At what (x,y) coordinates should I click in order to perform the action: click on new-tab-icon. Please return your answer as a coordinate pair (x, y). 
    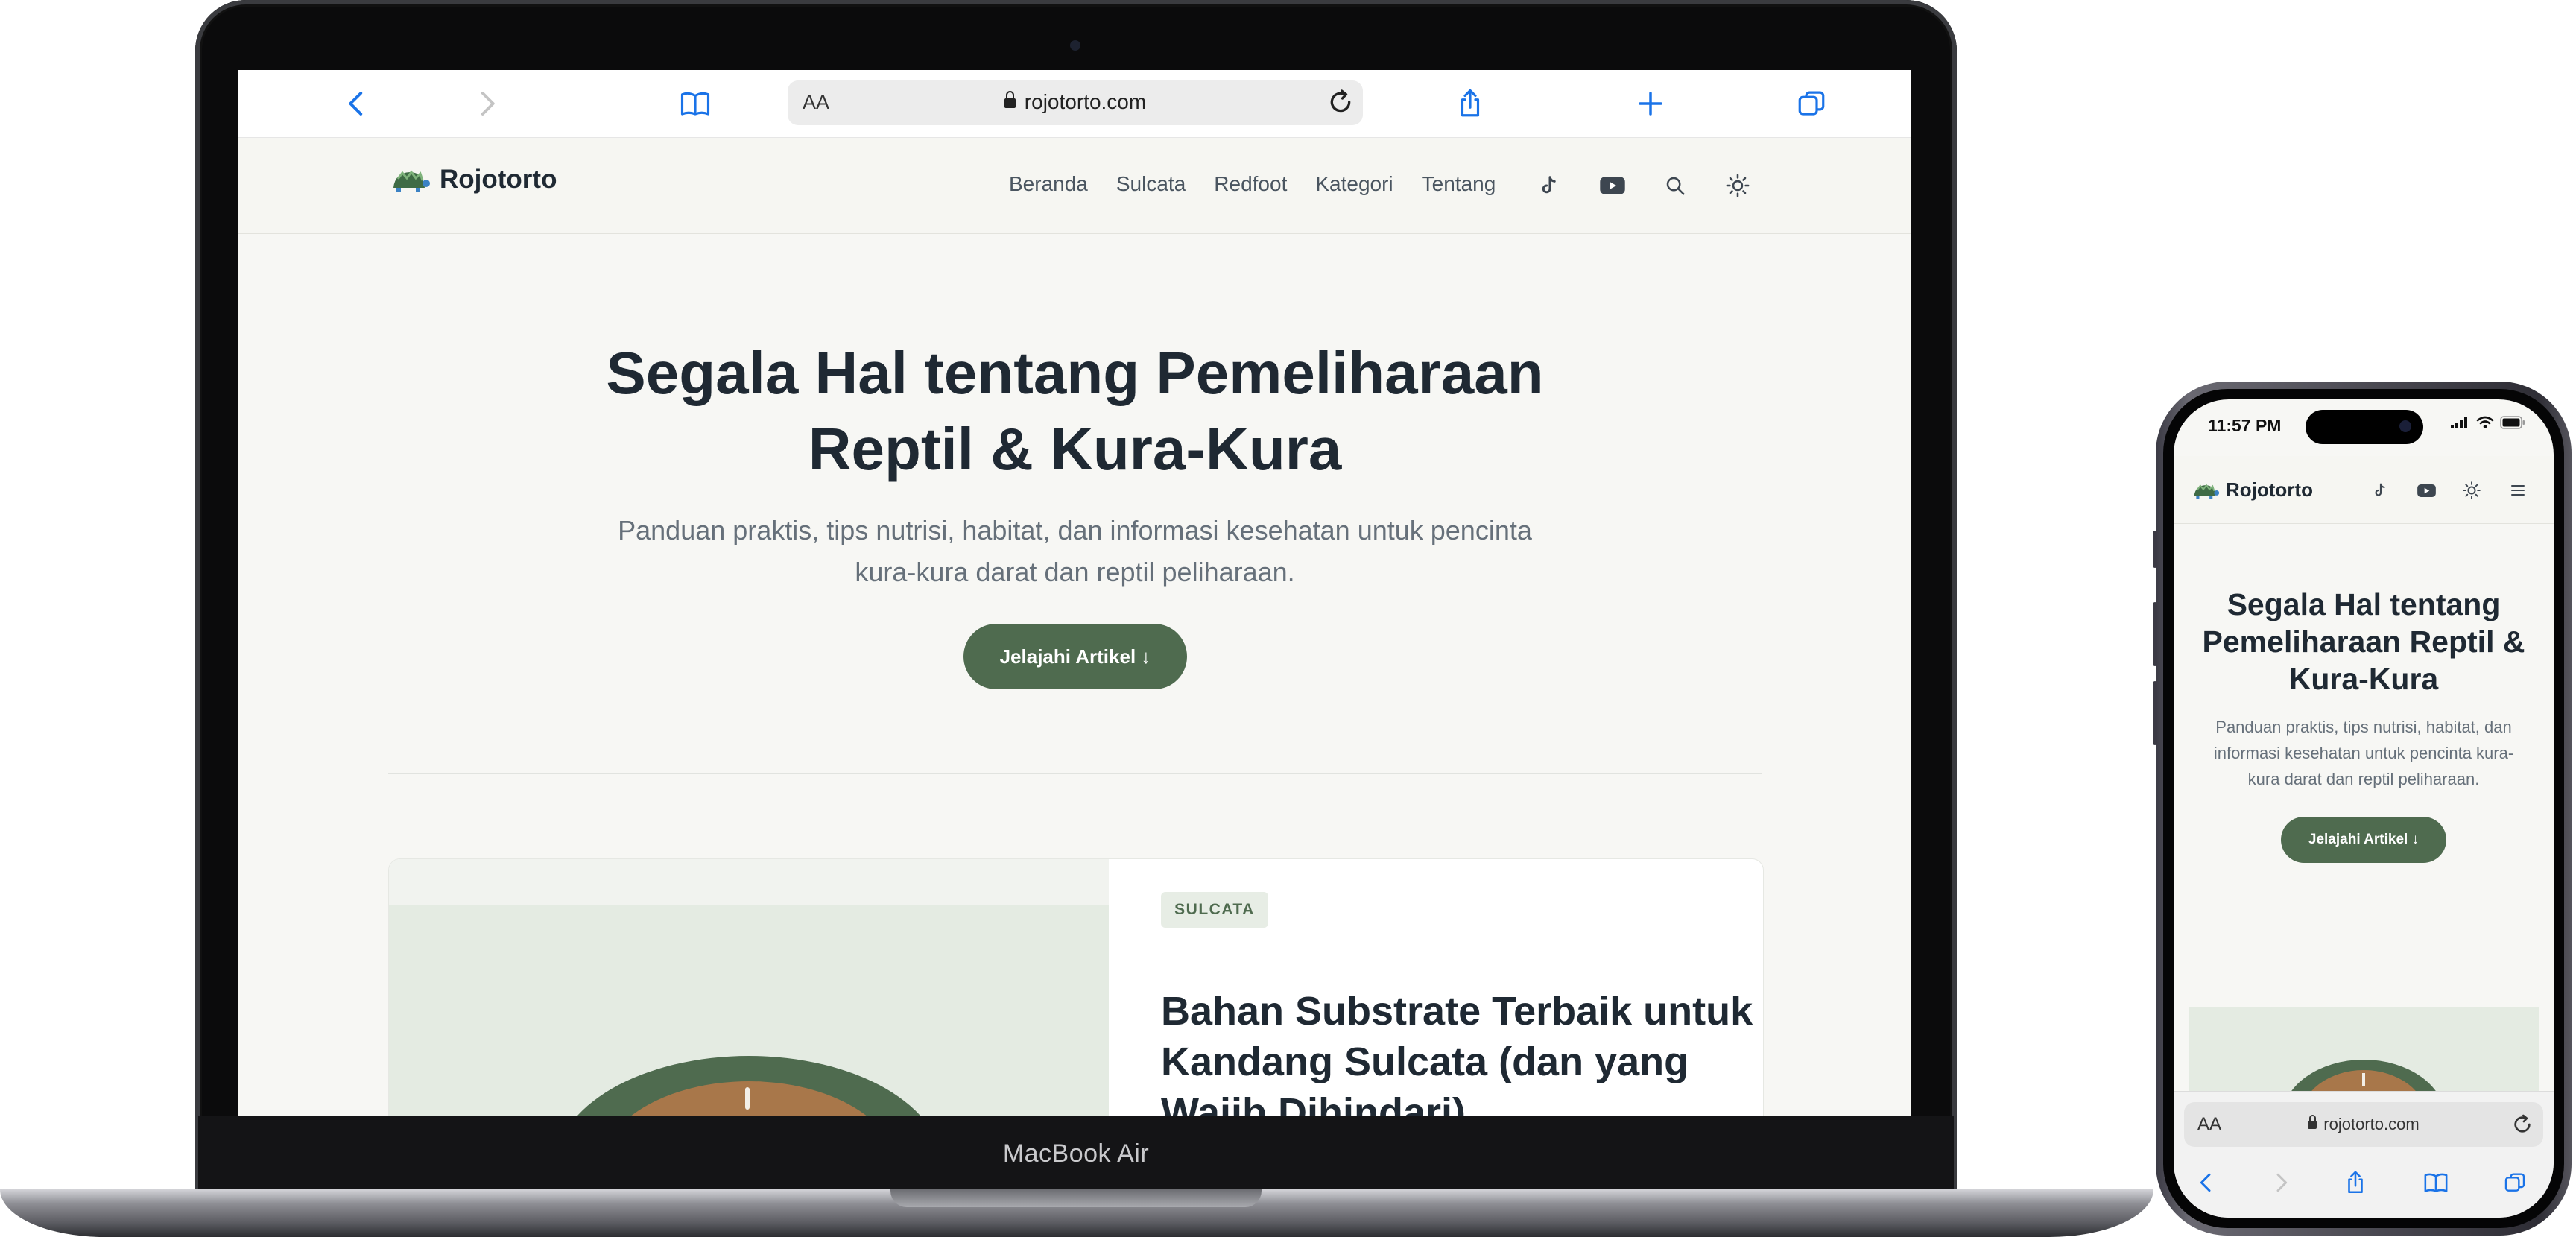
    Looking at the image, I should click on (1651, 103).